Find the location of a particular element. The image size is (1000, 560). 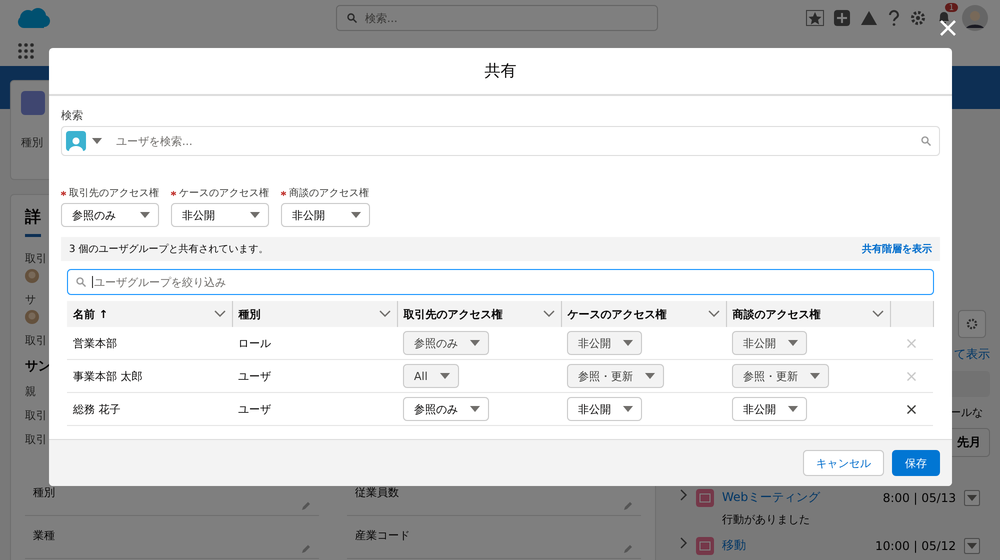

column-header: 商談のアクセス権 is located at coordinates (808, 314).